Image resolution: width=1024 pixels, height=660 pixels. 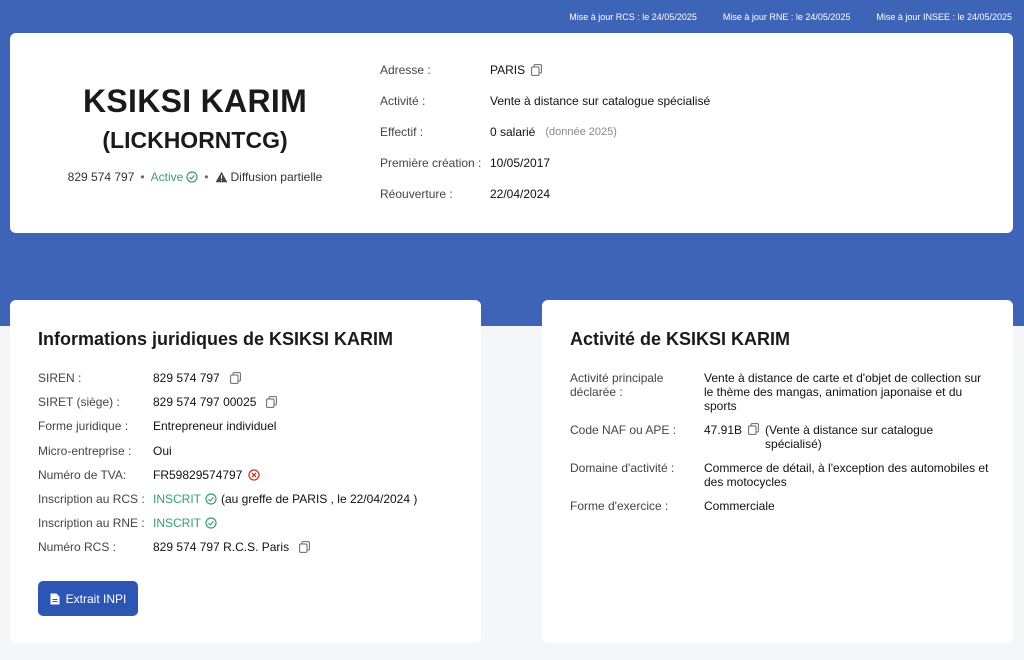 What do you see at coordinates (227, 456) in the screenshot?
I see `legal-row-micro: Micro-entreprise : Oui` at bounding box center [227, 456].